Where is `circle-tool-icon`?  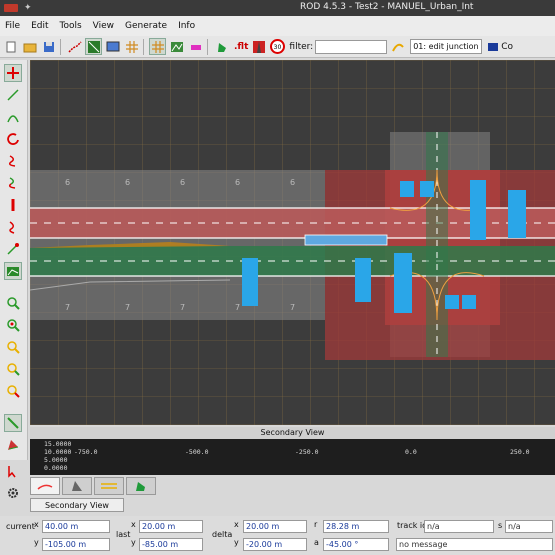 circle-tool-icon is located at coordinates (13, 139).